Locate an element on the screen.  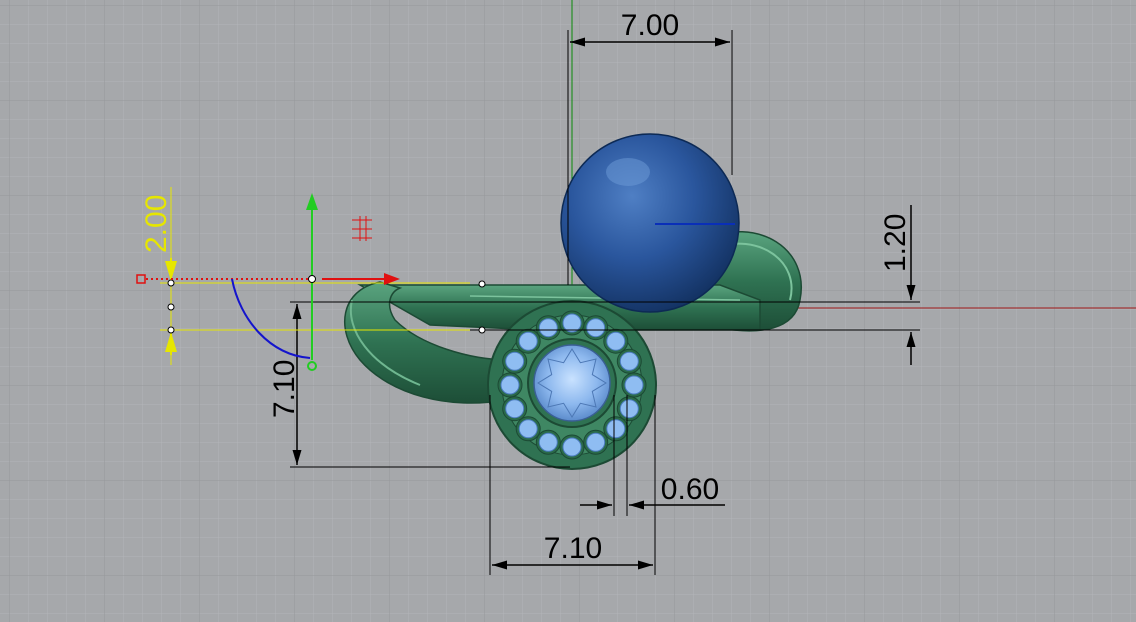
dimension-bottom-small-label: 0.60 is located at coordinates (690, 489).